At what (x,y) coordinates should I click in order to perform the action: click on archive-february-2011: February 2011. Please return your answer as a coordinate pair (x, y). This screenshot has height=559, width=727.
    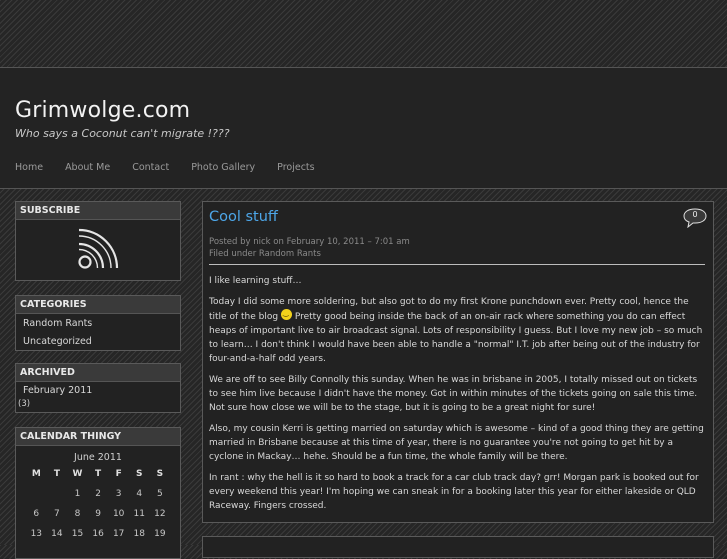
    Looking at the image, I should click on (98, 390).